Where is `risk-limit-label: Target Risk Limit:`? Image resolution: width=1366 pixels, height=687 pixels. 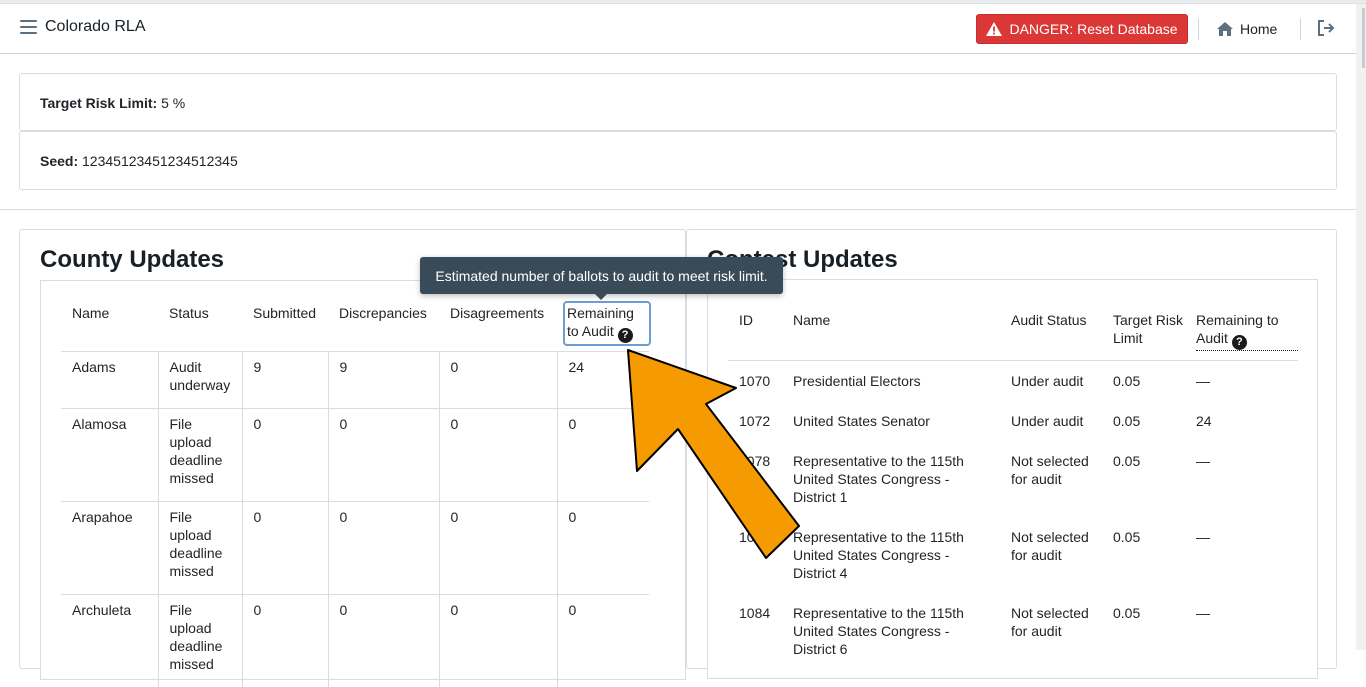 risk-limit-label: Target Risk Limit: is located at coordinates (99, 103).